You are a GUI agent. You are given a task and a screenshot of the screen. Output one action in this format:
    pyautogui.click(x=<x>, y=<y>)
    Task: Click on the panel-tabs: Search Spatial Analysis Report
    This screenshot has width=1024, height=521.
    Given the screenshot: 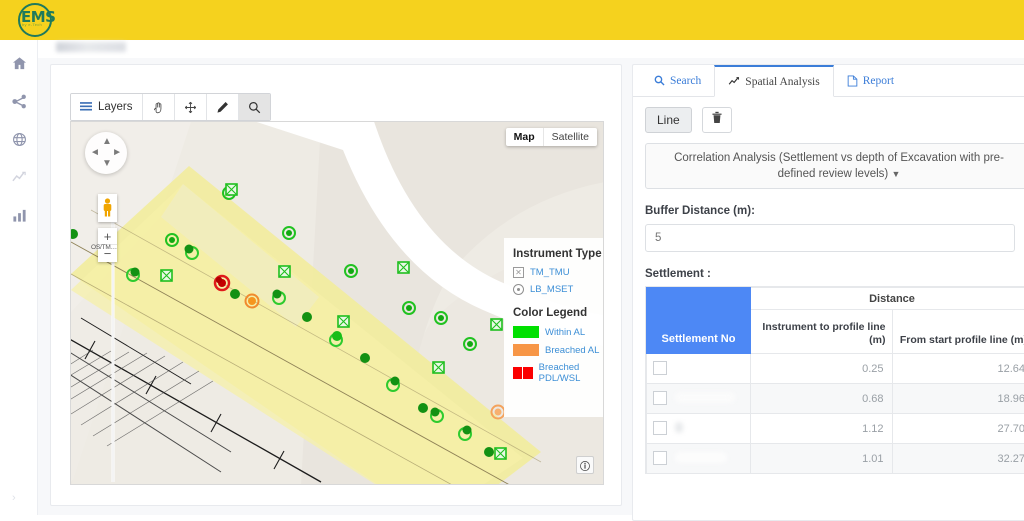 What is the action you would take?
    pyautogui.click(x=828, y=81)
    